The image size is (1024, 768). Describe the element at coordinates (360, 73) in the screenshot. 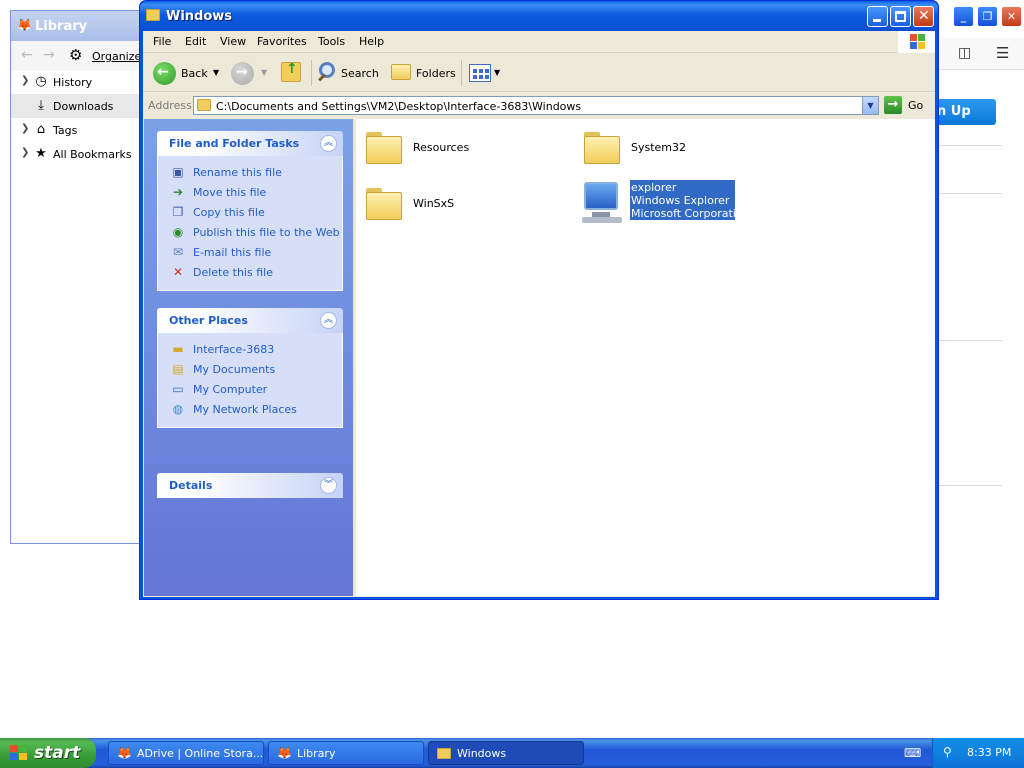

I see `search-label: Search` at that location.